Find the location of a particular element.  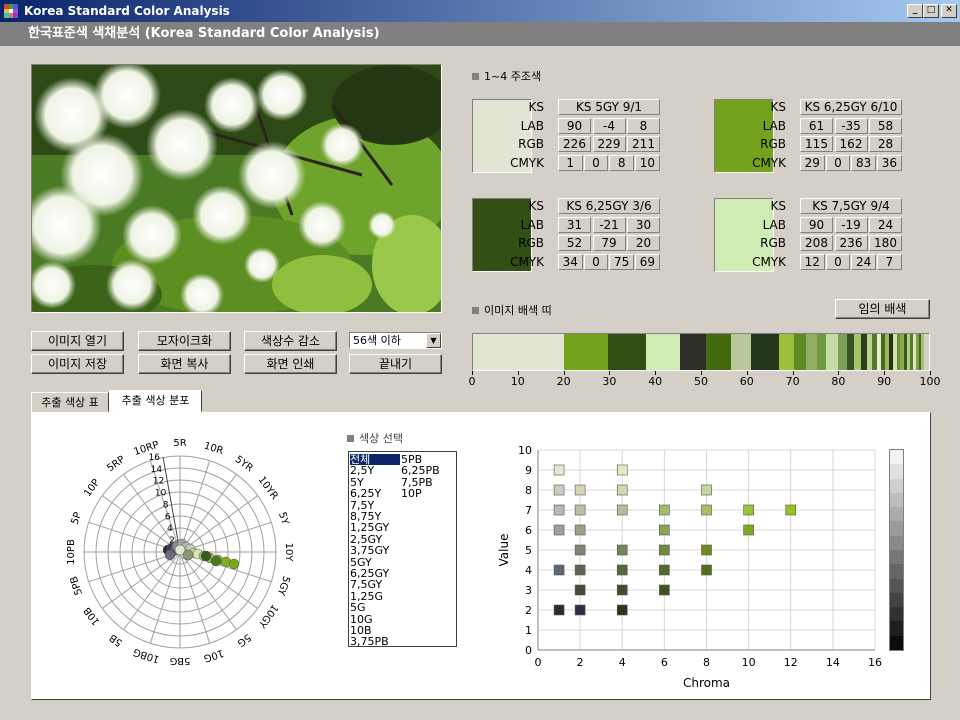

close-button: ✕ is located at coordinates (949, 11).